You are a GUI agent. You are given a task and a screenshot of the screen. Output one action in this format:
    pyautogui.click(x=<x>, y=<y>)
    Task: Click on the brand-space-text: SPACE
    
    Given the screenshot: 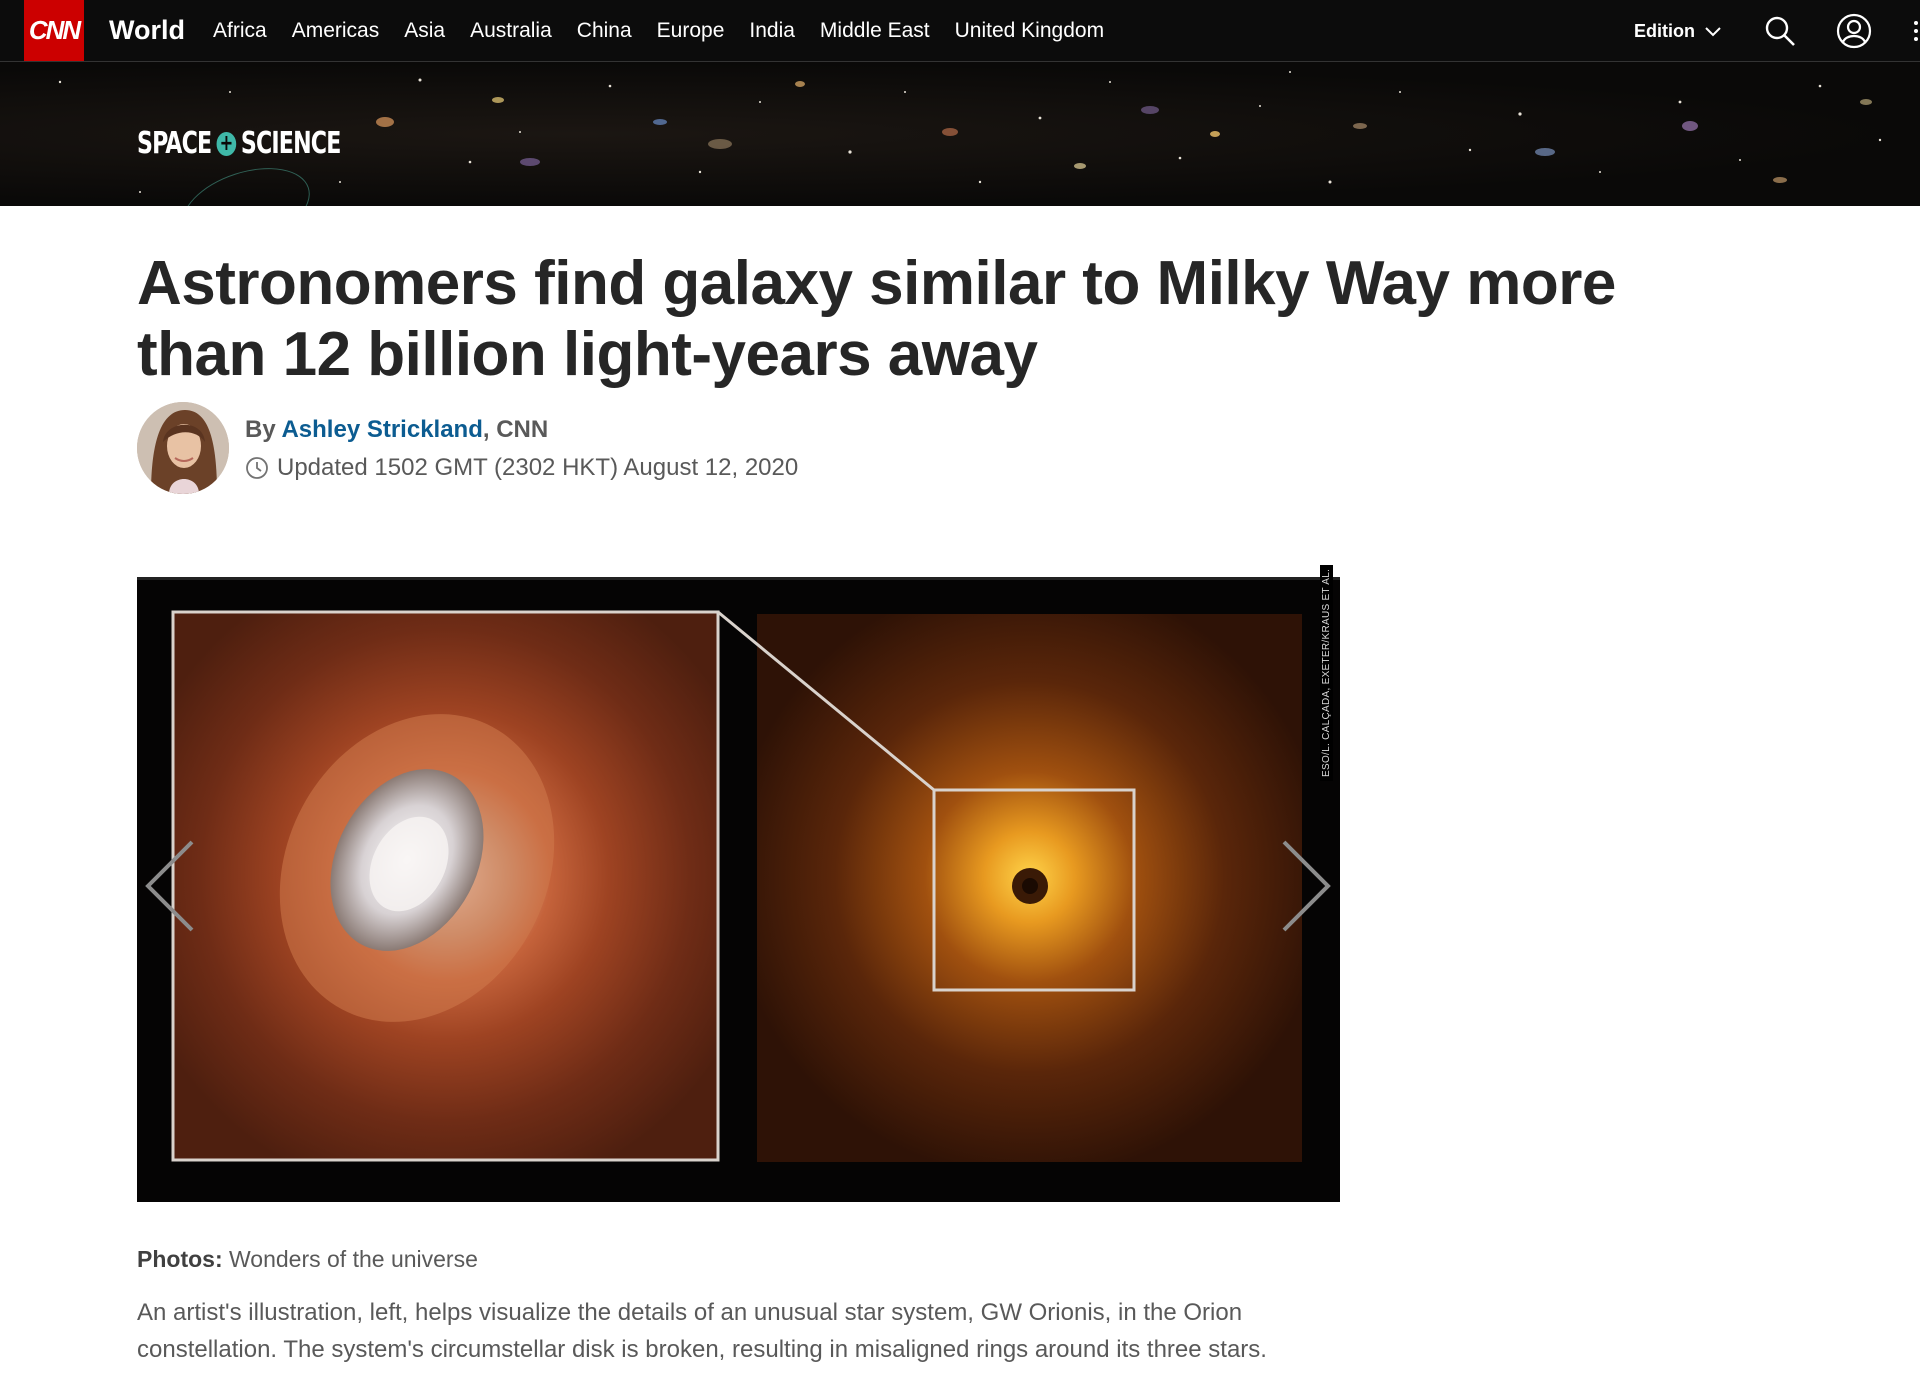 What is the action you would take?
    pyautogui.click(x=174, y=143)
    